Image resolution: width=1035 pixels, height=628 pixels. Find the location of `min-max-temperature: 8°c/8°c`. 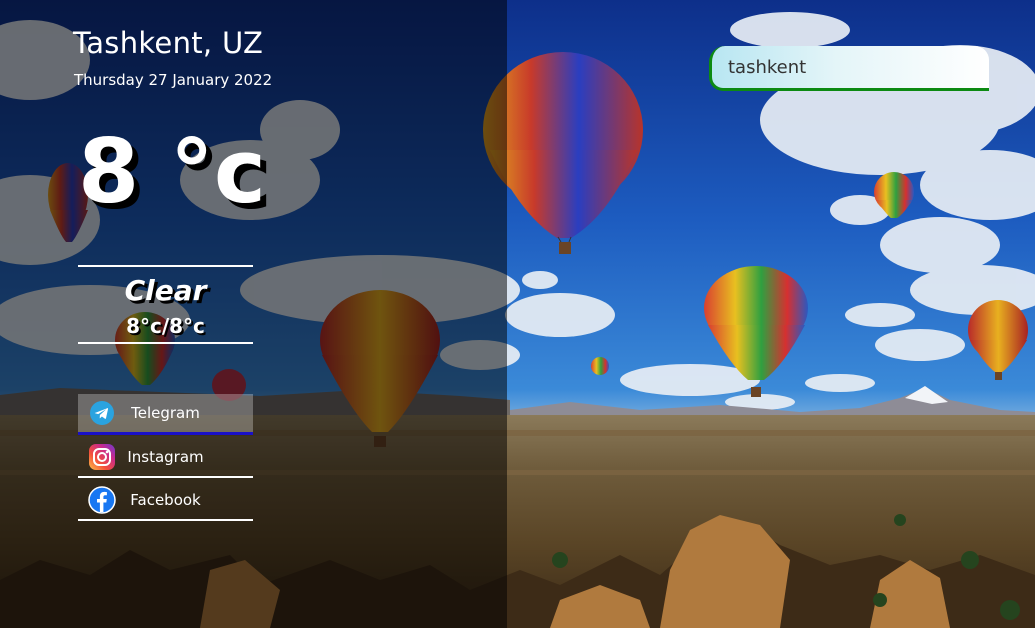

min-max-temperature: 8°c/8°c is located at coordinates (165, 326).